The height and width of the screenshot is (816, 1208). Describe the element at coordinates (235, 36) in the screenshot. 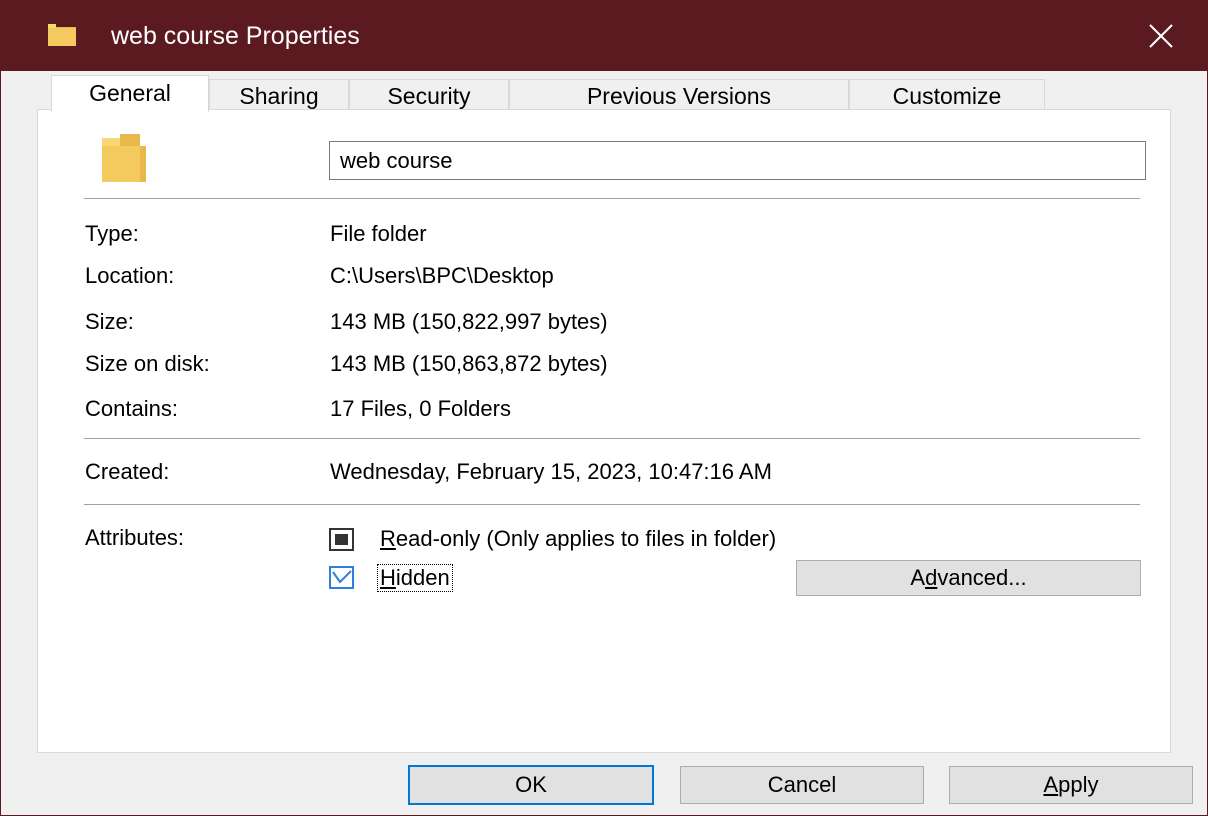

I see `window-title: web course Properties` at that location.